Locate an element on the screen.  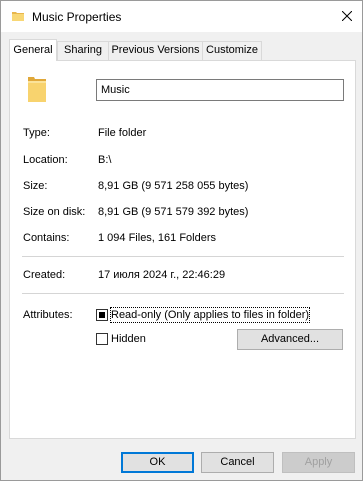
ok-button: OK is located at coordinates (157, 462).